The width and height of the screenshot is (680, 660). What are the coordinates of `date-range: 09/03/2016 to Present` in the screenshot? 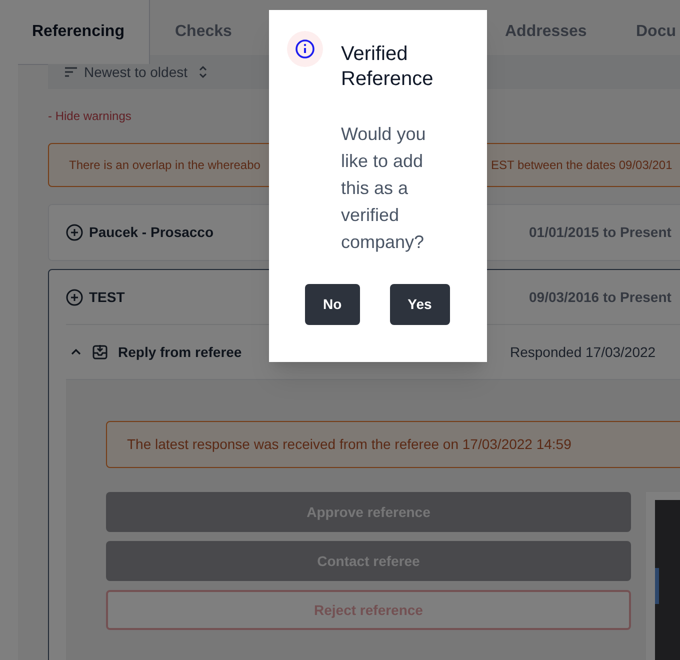 It's located at (600, 297).